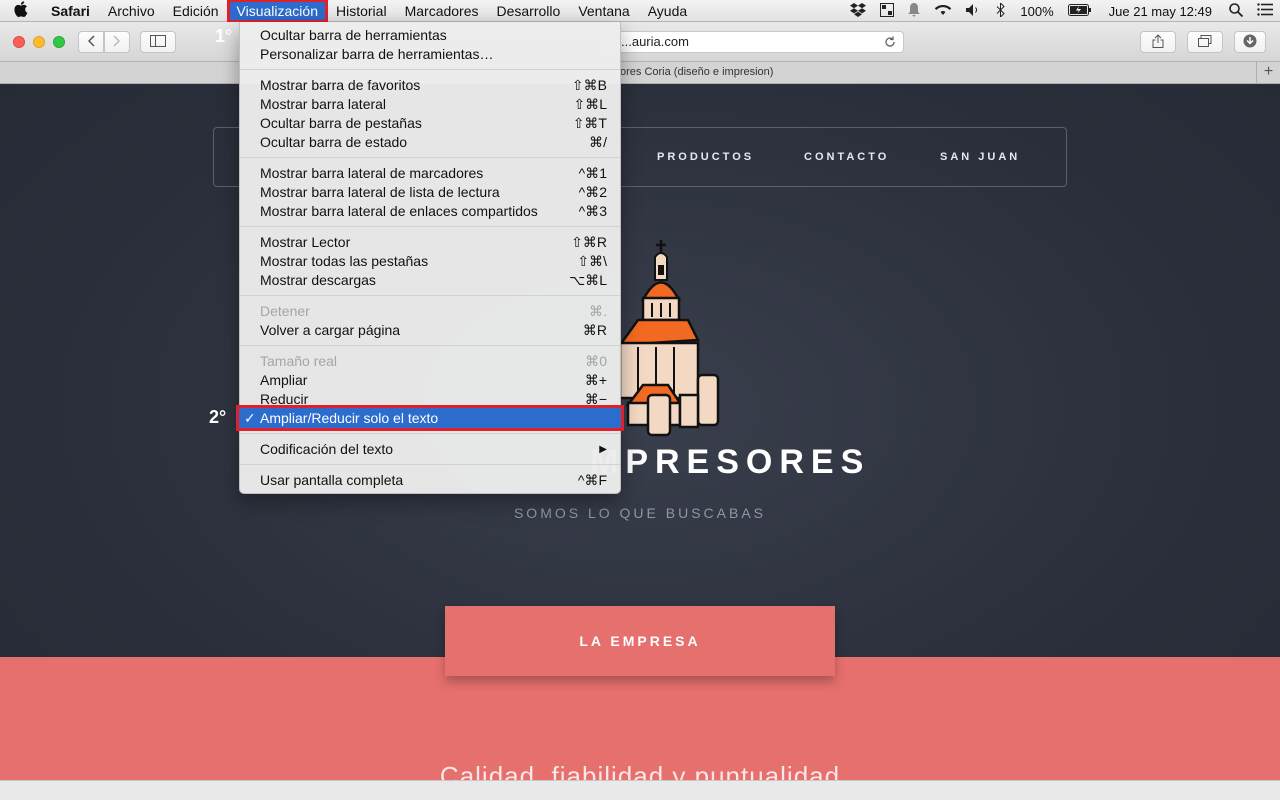 The width and height of the screenshot is (1280, 800). I want to click on forward-button, so click(117, 42).